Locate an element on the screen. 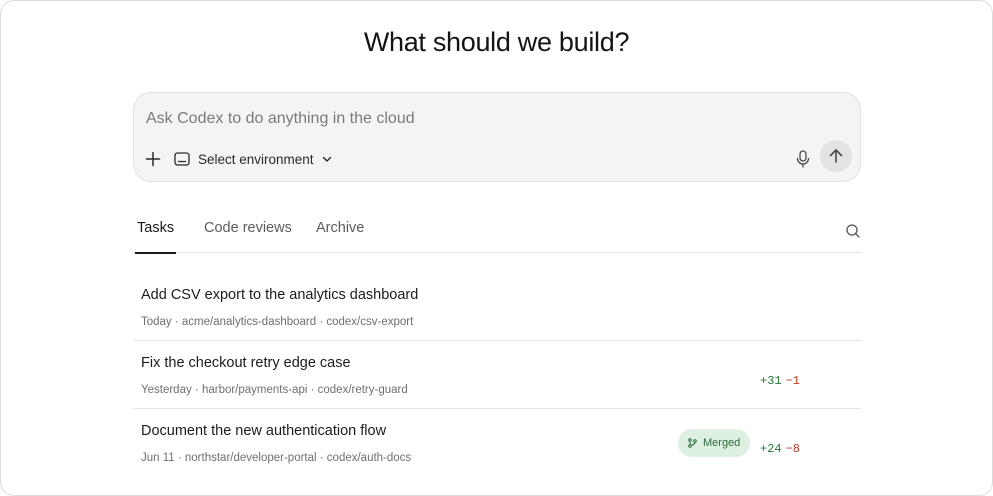 The image size is (993, 496). search-button is located at coordinates (853, 231).